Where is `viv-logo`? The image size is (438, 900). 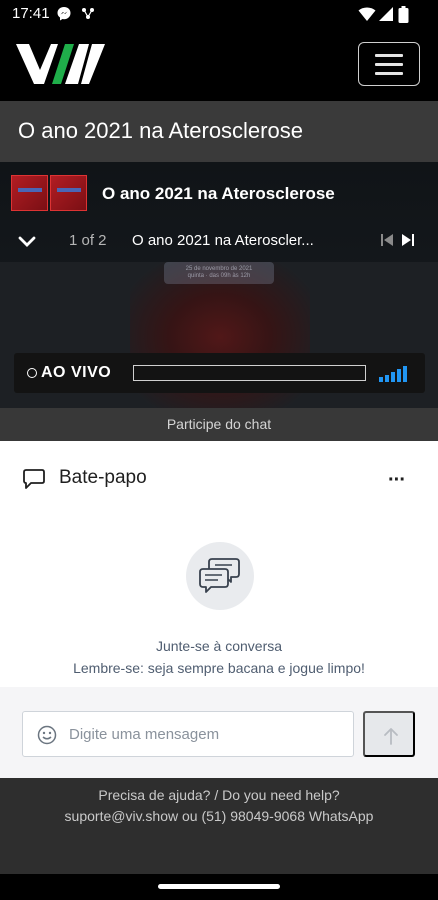
viv-logo is located at coordinates (61, 66).